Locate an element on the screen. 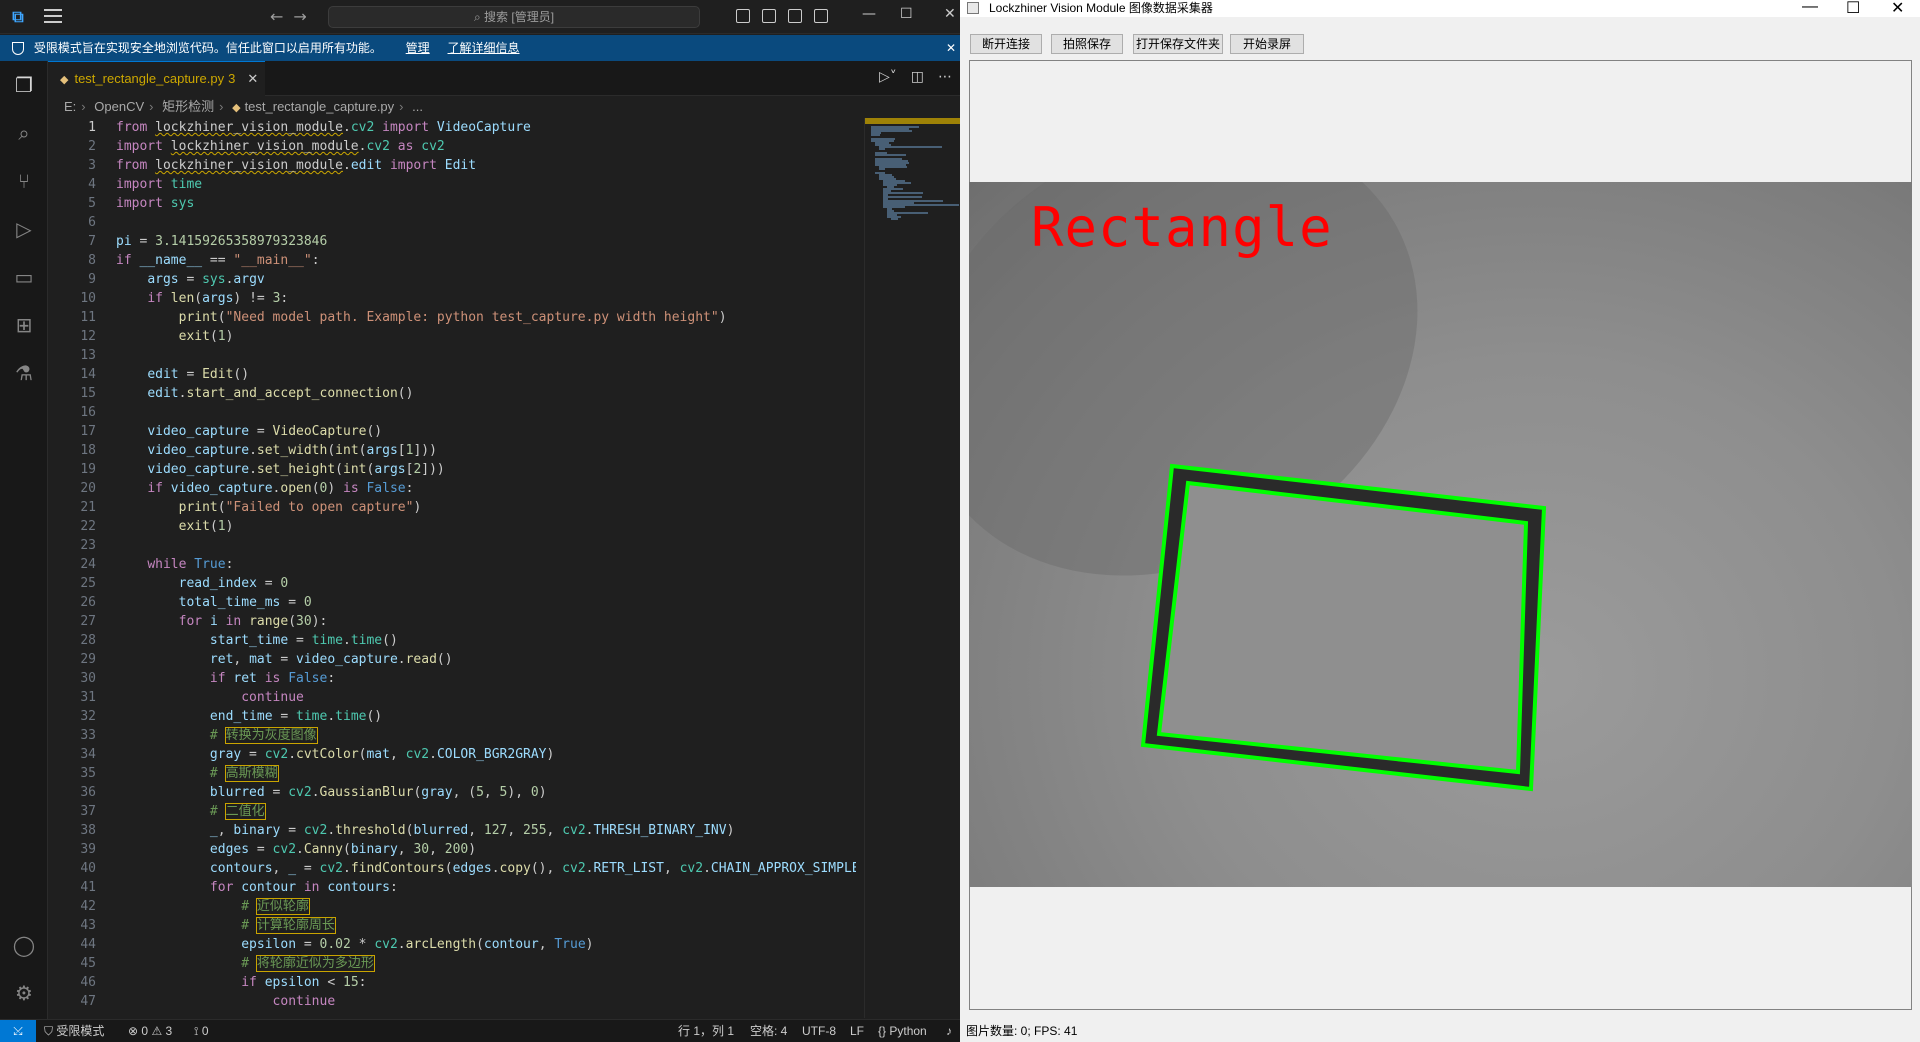 The height and width of the screenshot is (1042, 1920). toggle-secondary-sidebar-icon is located at coordinates (795, 15).